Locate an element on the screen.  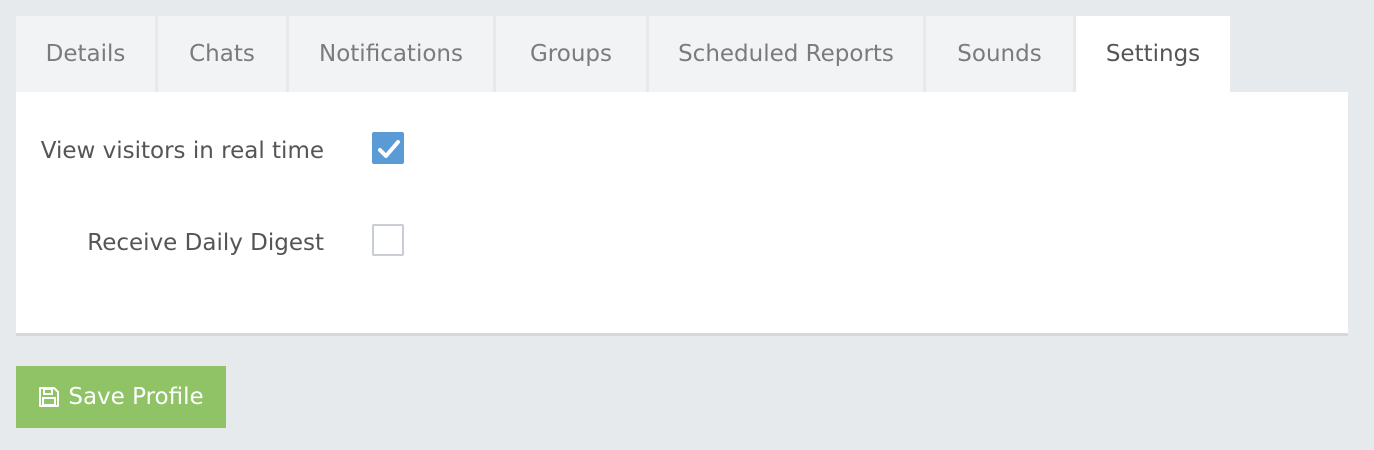
realtime-visitors-label: View visitors in real time is located at coordinates (182, 151).